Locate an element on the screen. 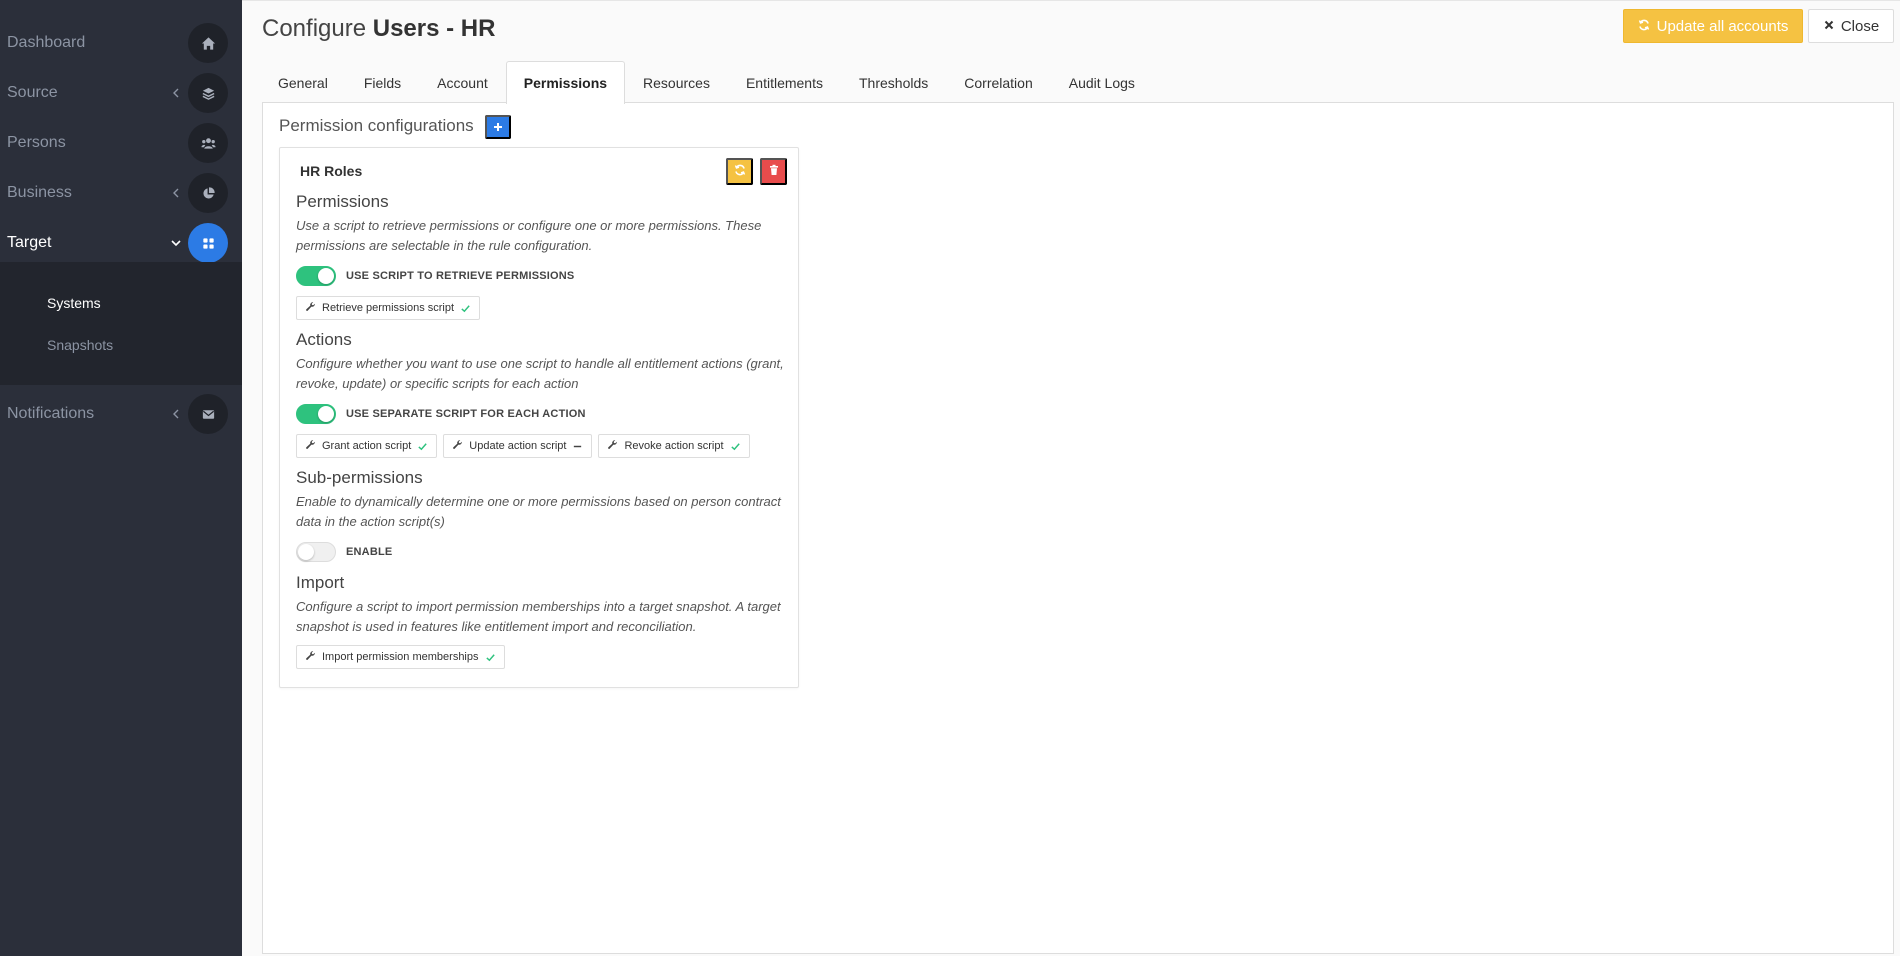  pie-chart-icon is located at coordinates (208, 193).